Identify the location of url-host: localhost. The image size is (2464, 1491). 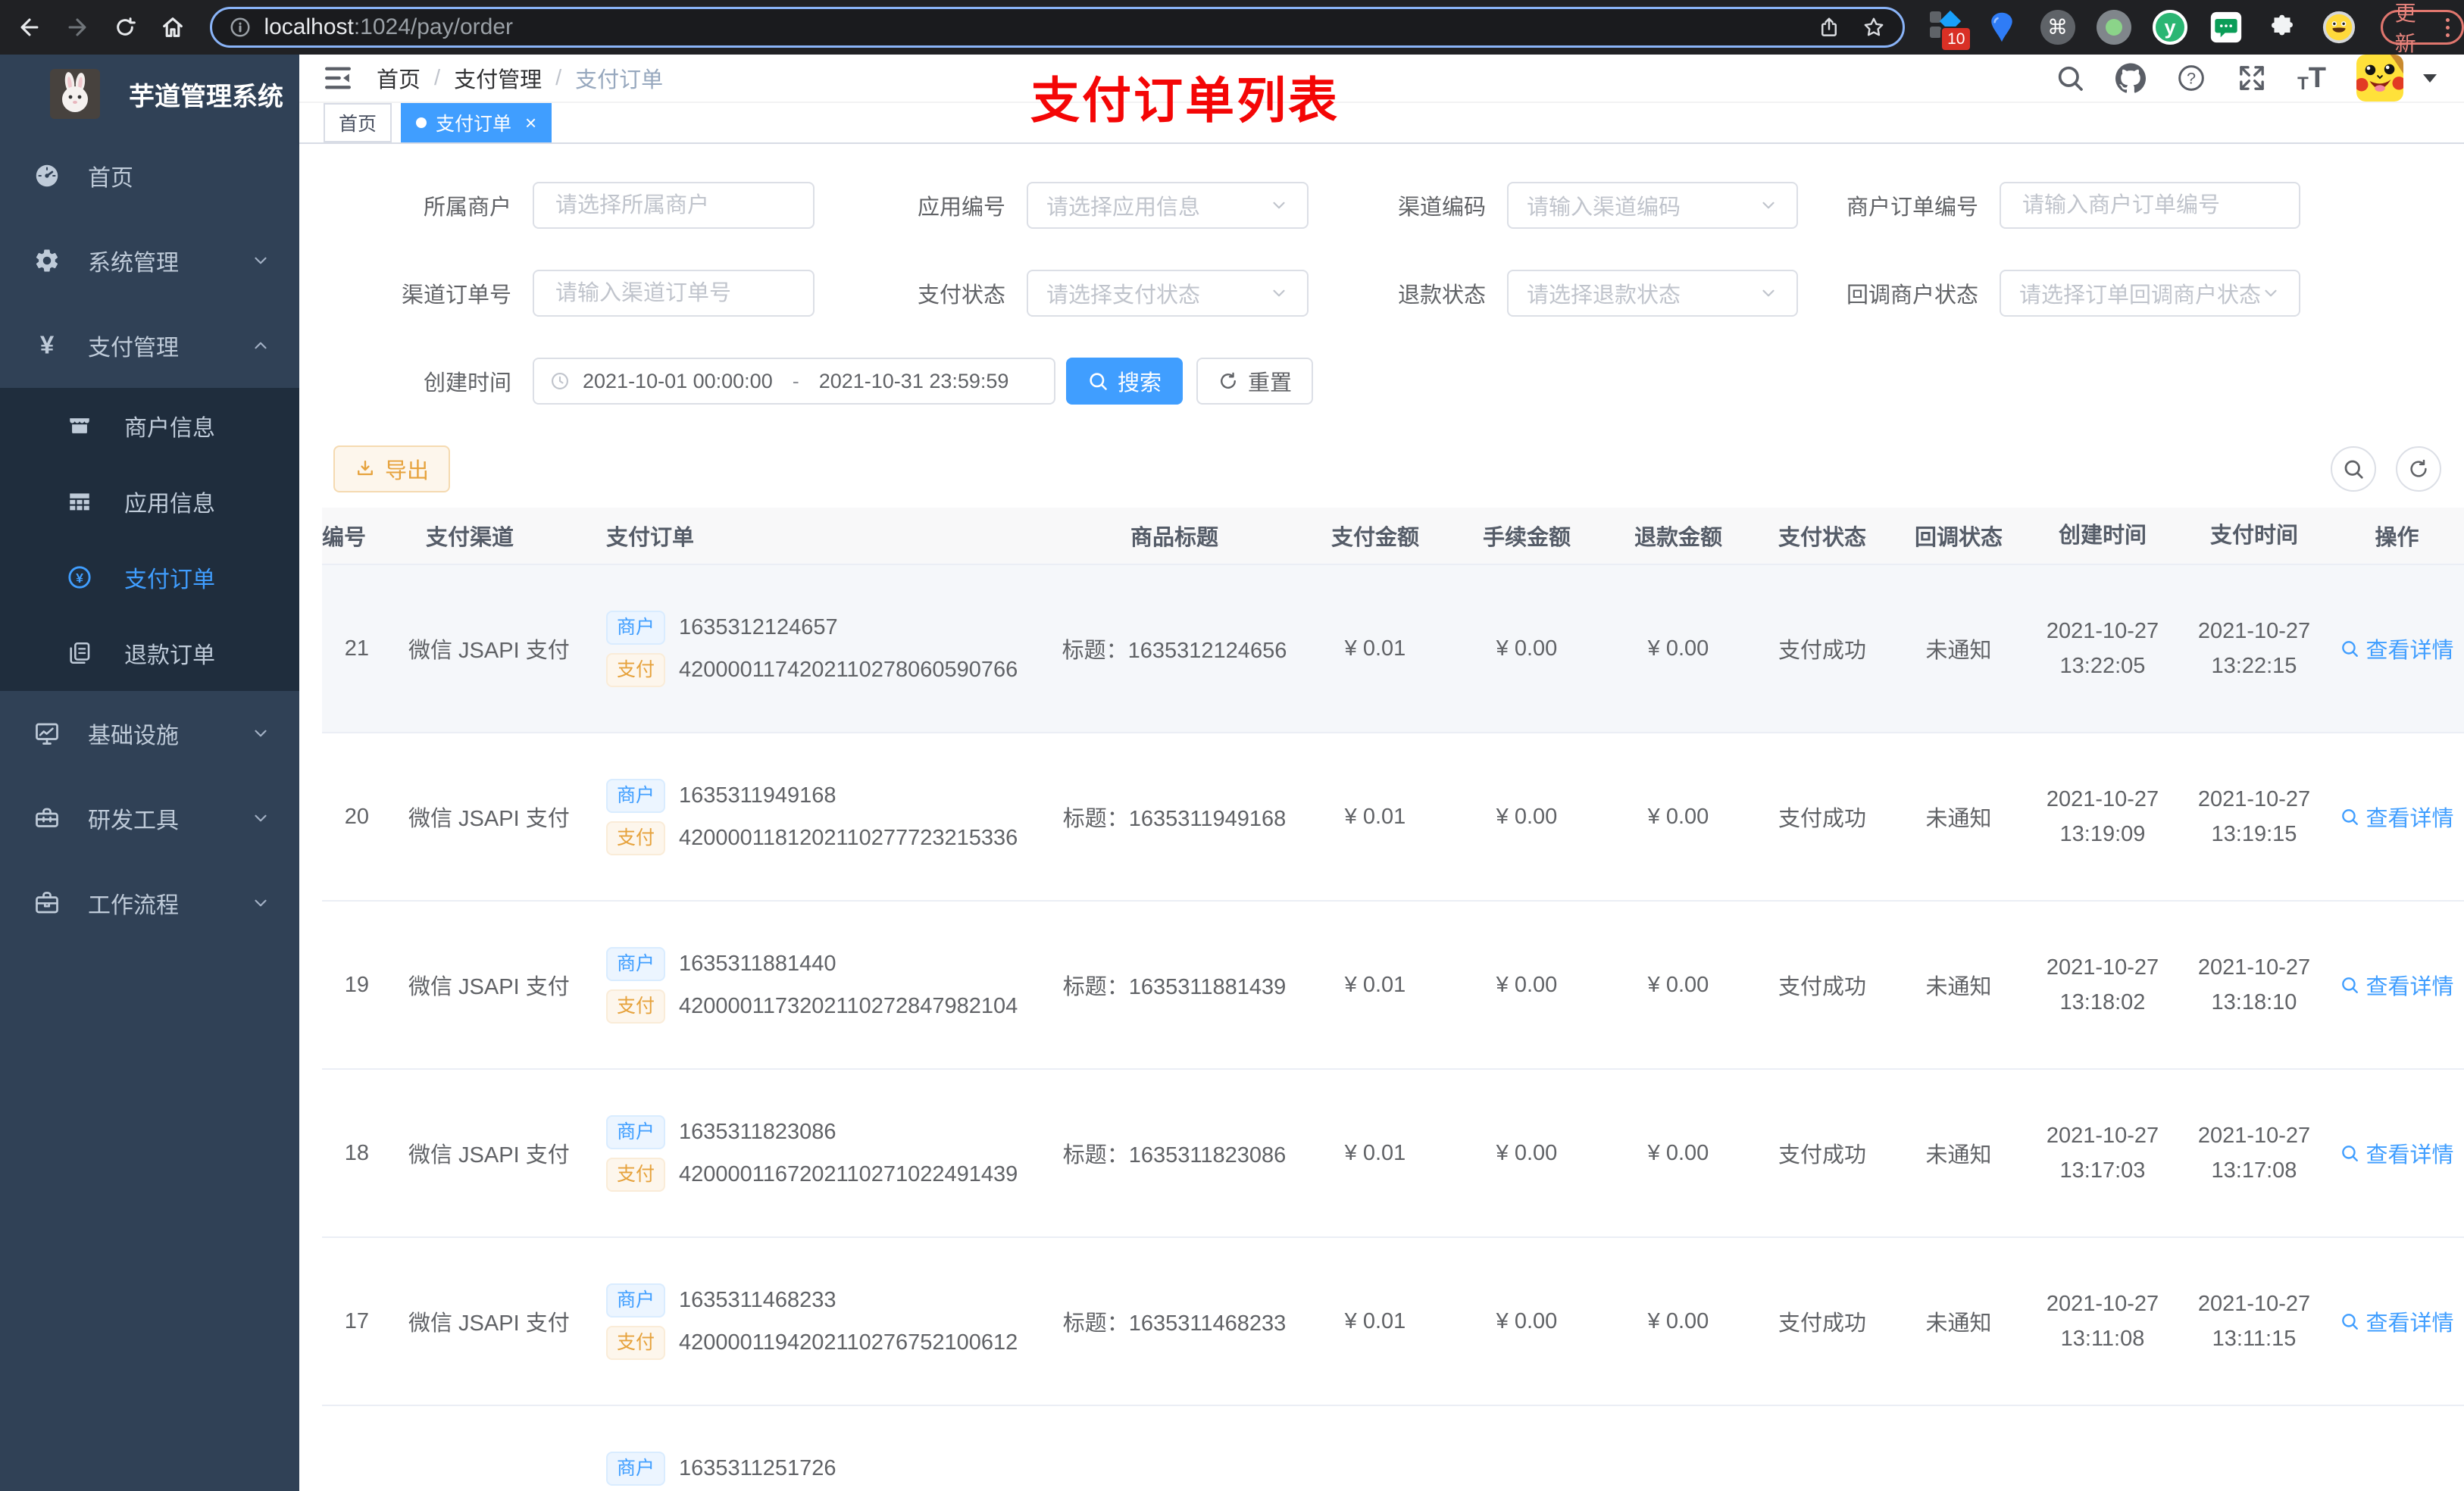
(309, 26).